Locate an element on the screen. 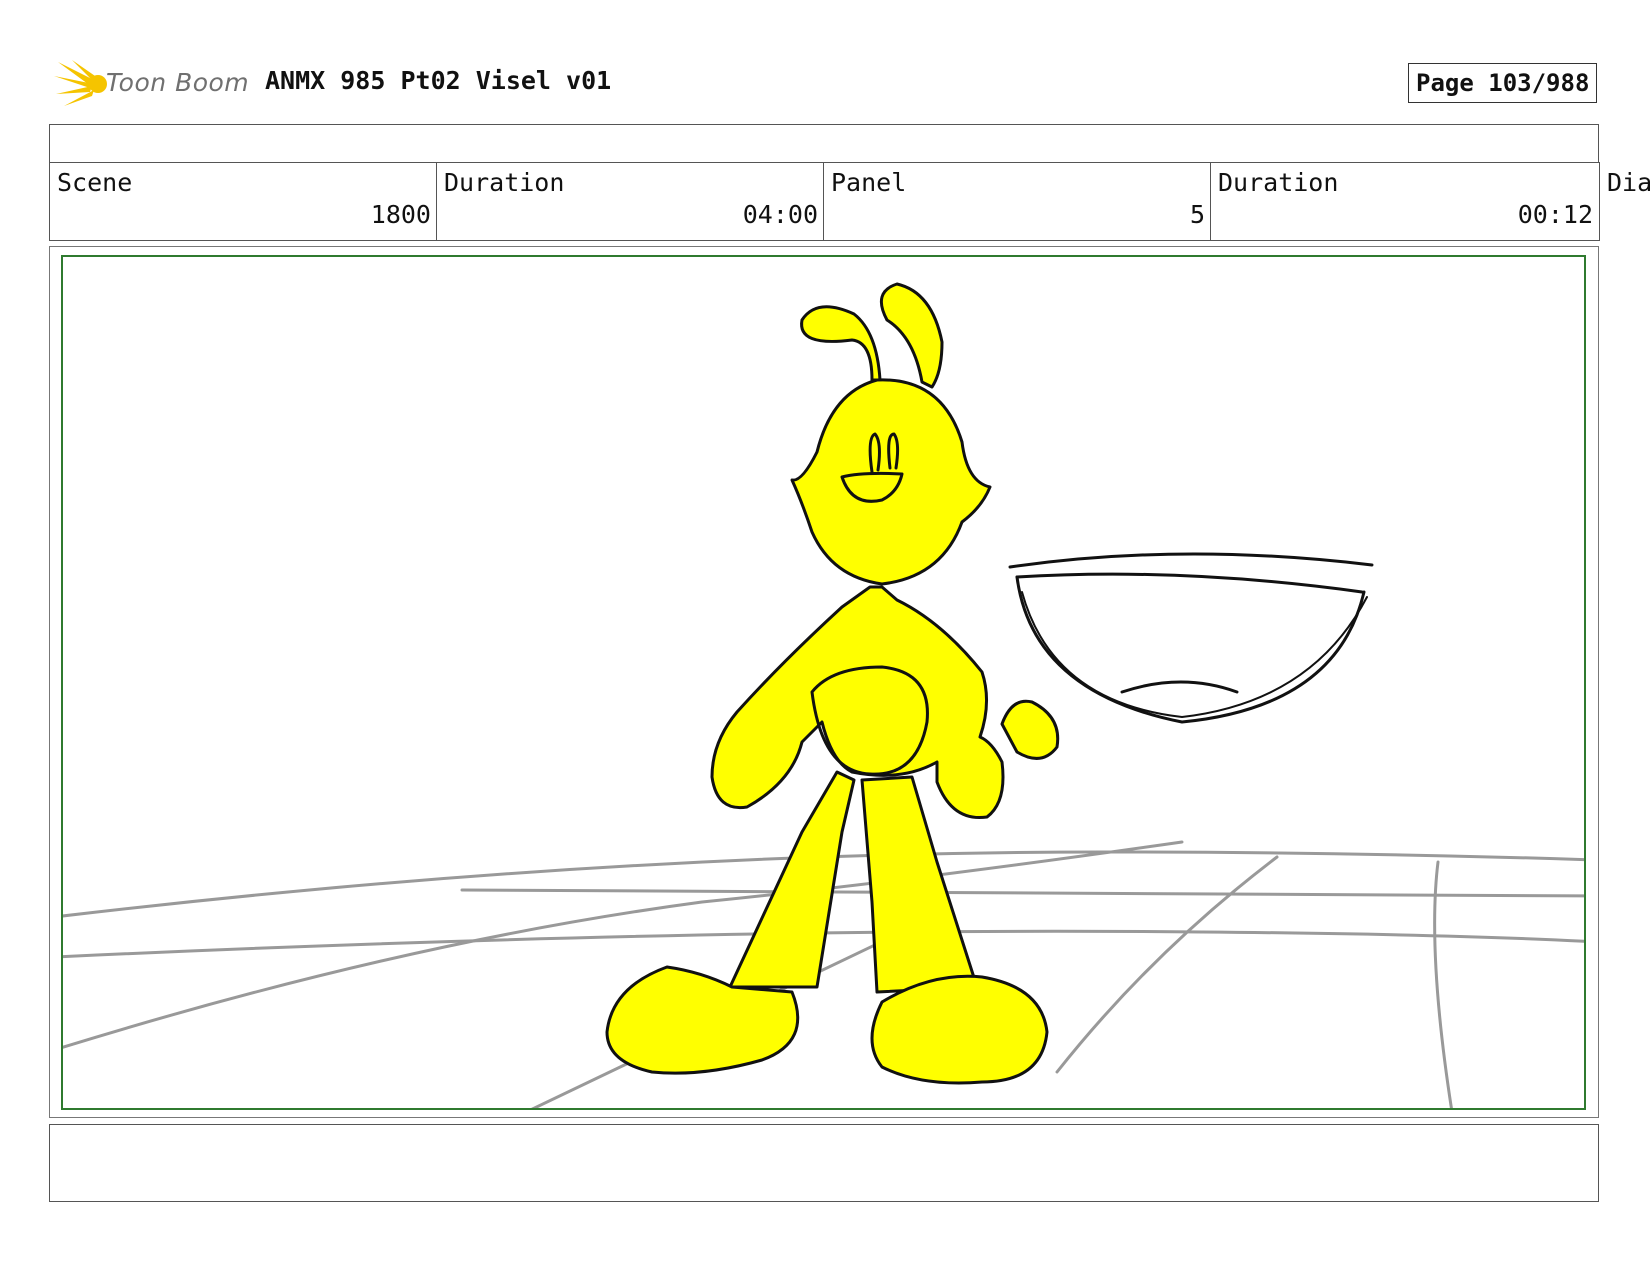 Image resolution: width=1650 pixels, height=1275 pixels. panel-cell: Panel 5 is located at coordinates (1017, 201).